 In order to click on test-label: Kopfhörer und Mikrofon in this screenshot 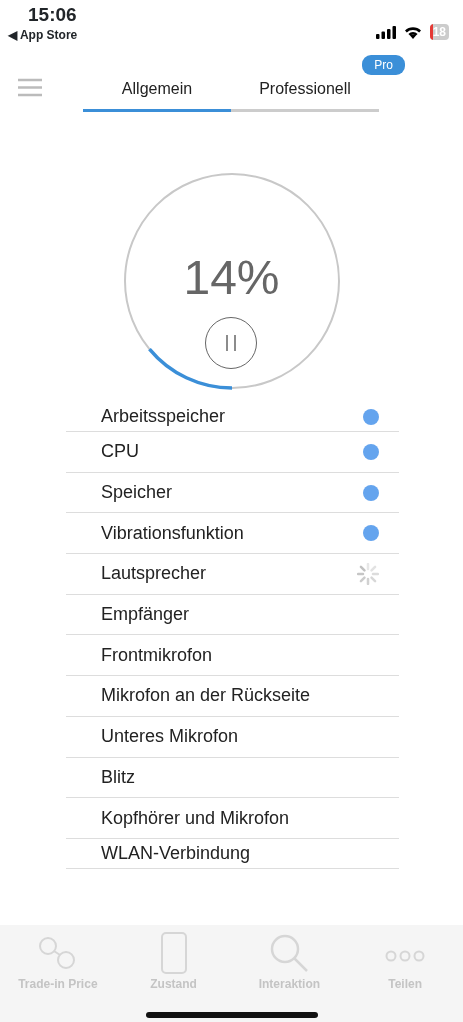, I will do `click(195, 818)`.